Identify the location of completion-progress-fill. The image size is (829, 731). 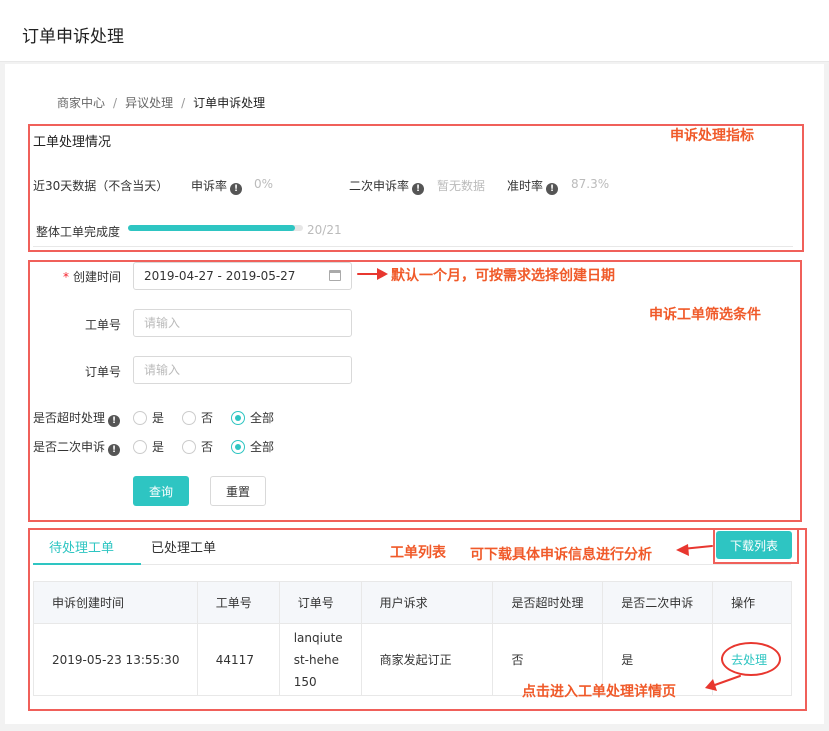
(211, 228).